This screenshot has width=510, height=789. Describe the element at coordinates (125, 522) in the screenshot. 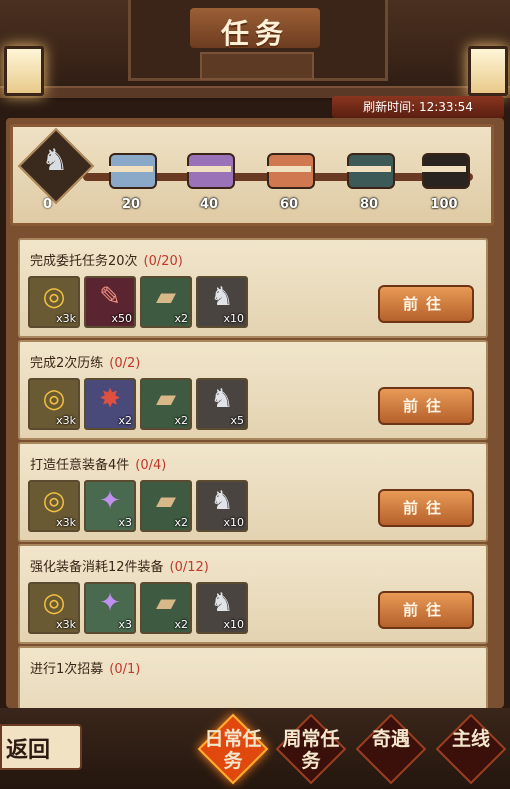

I see `reward-qty: x3` at that location.